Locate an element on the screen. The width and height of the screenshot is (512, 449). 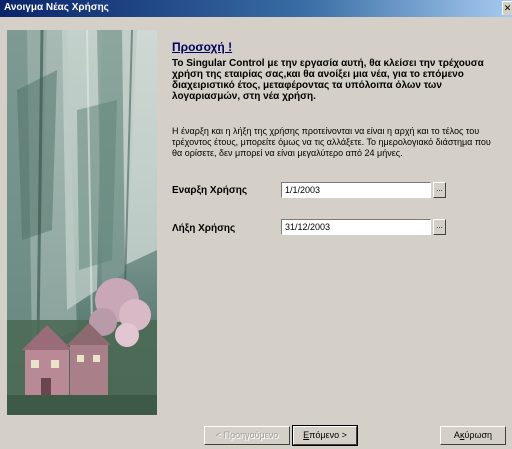
start-date-input is located at coordinates (356, 190).